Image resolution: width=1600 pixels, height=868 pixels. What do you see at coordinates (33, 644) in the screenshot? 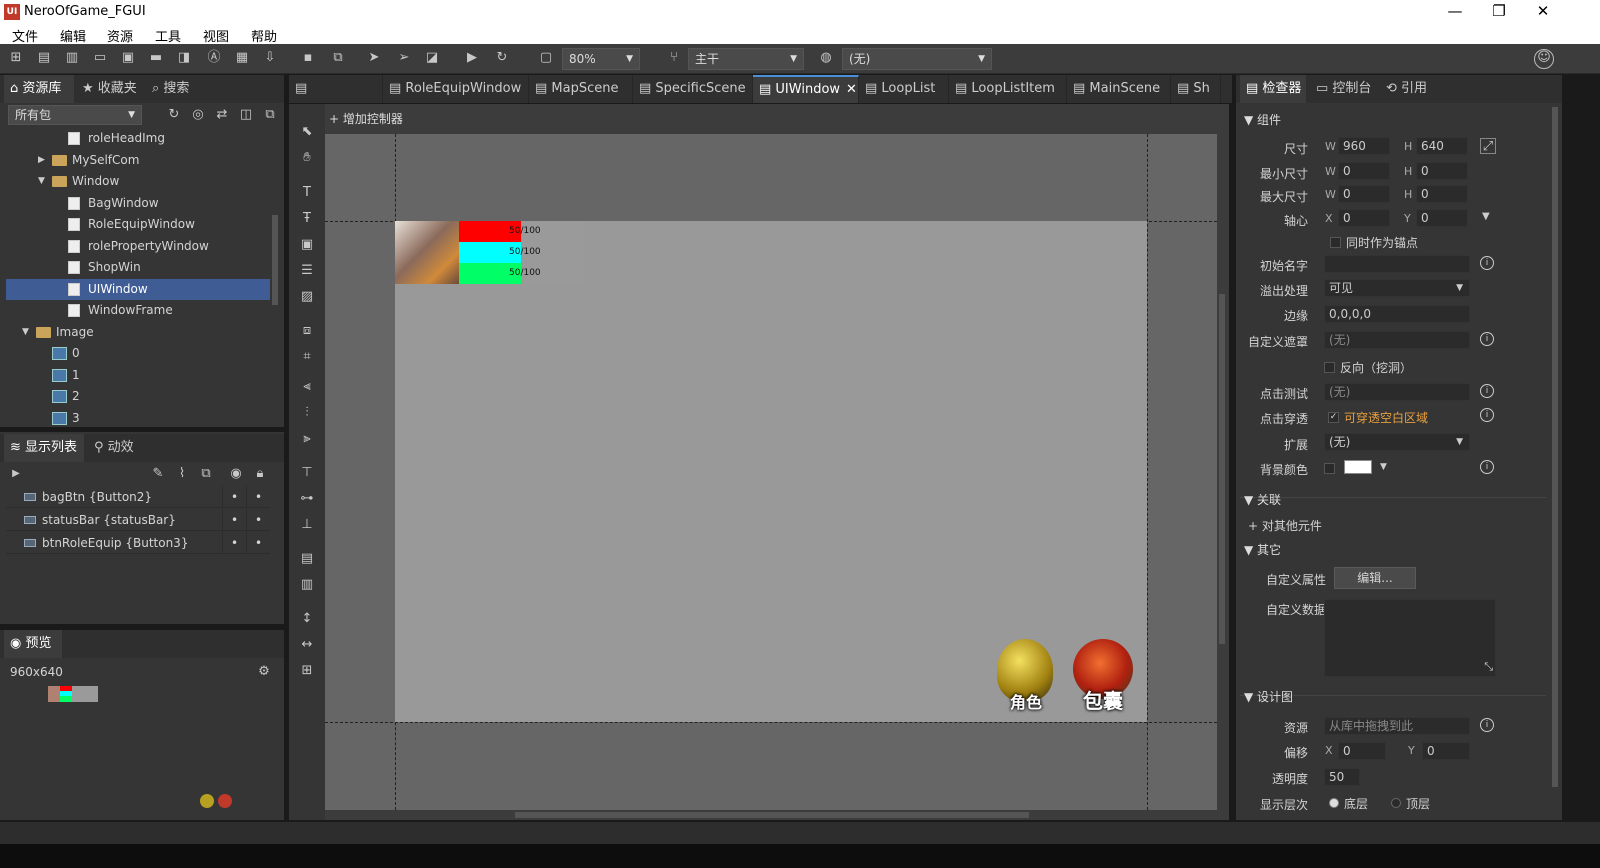
I see `tab-preview: ◉ 预览` at bounding box center [33, 644].